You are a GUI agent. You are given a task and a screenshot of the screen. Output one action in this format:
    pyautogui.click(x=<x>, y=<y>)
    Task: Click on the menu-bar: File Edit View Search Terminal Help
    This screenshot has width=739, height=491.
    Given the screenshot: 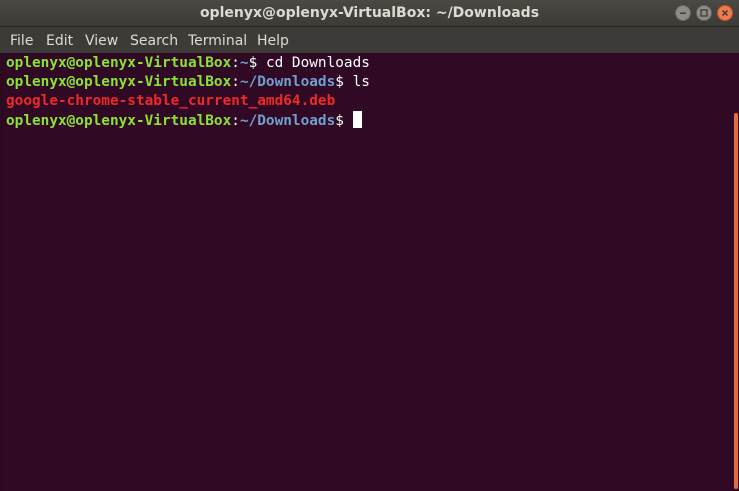 What is the action you would take?
    pyautogui.click(x=369, y=40)
    